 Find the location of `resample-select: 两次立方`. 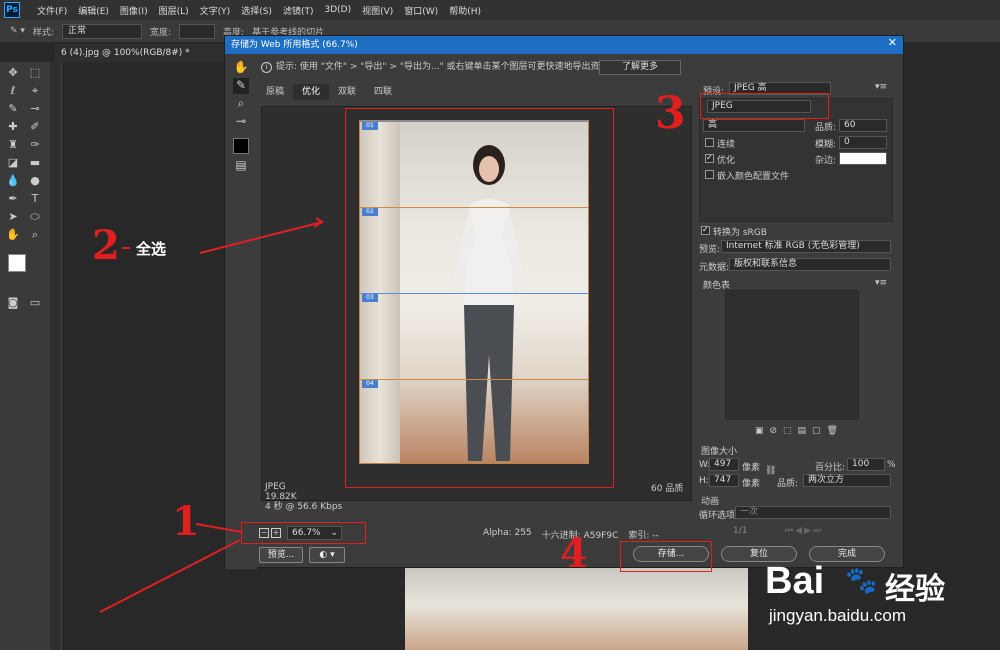

resample-select: 两次立方 is located at coordinates (847, 480).